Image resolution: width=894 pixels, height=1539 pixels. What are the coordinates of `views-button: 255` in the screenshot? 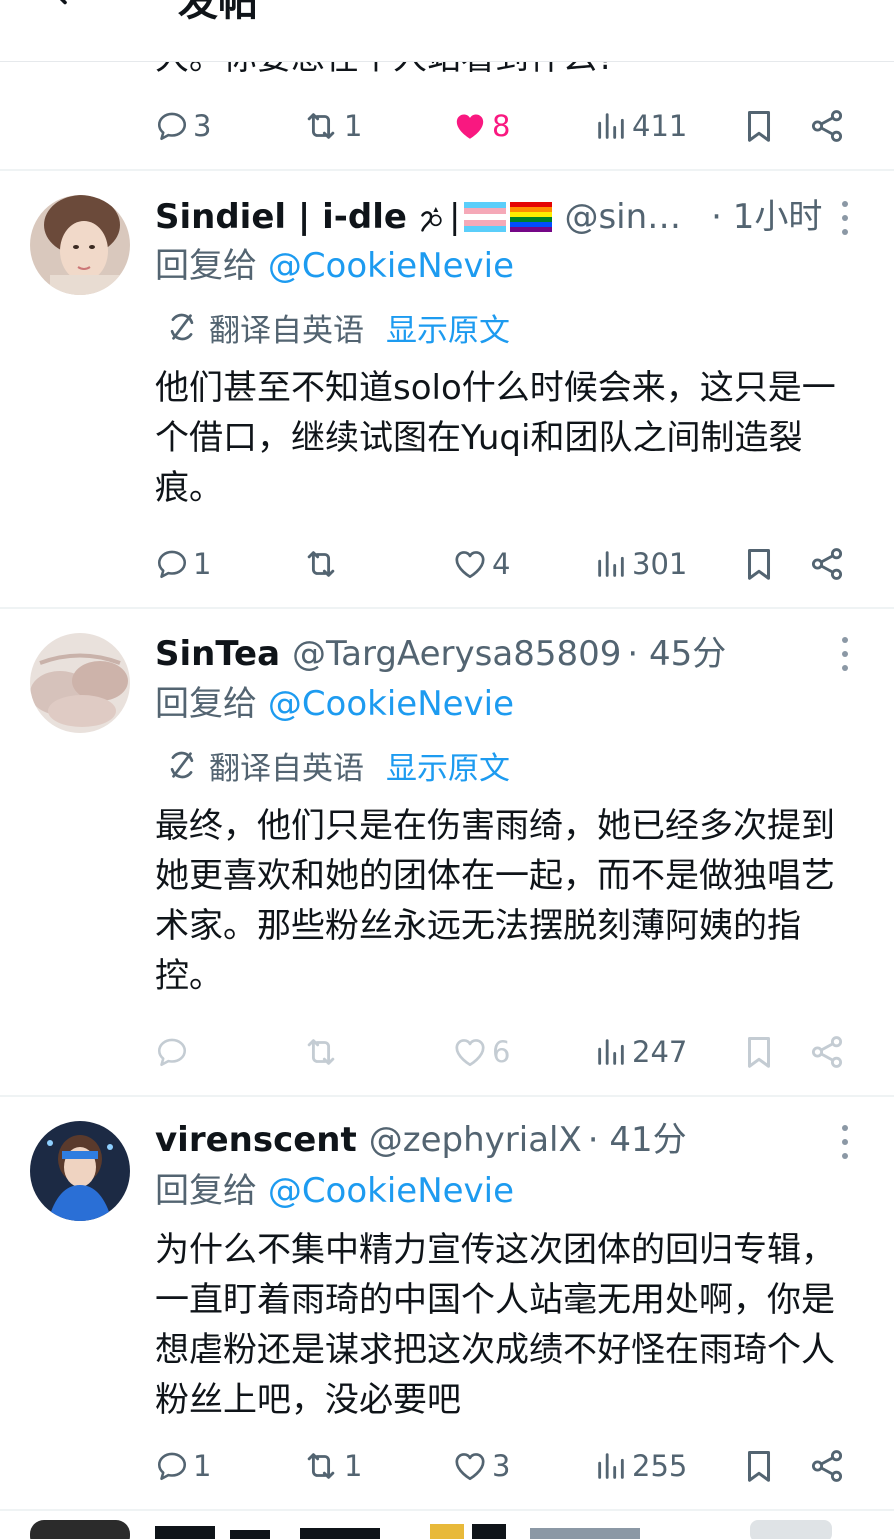 It's located at (640, 1466).